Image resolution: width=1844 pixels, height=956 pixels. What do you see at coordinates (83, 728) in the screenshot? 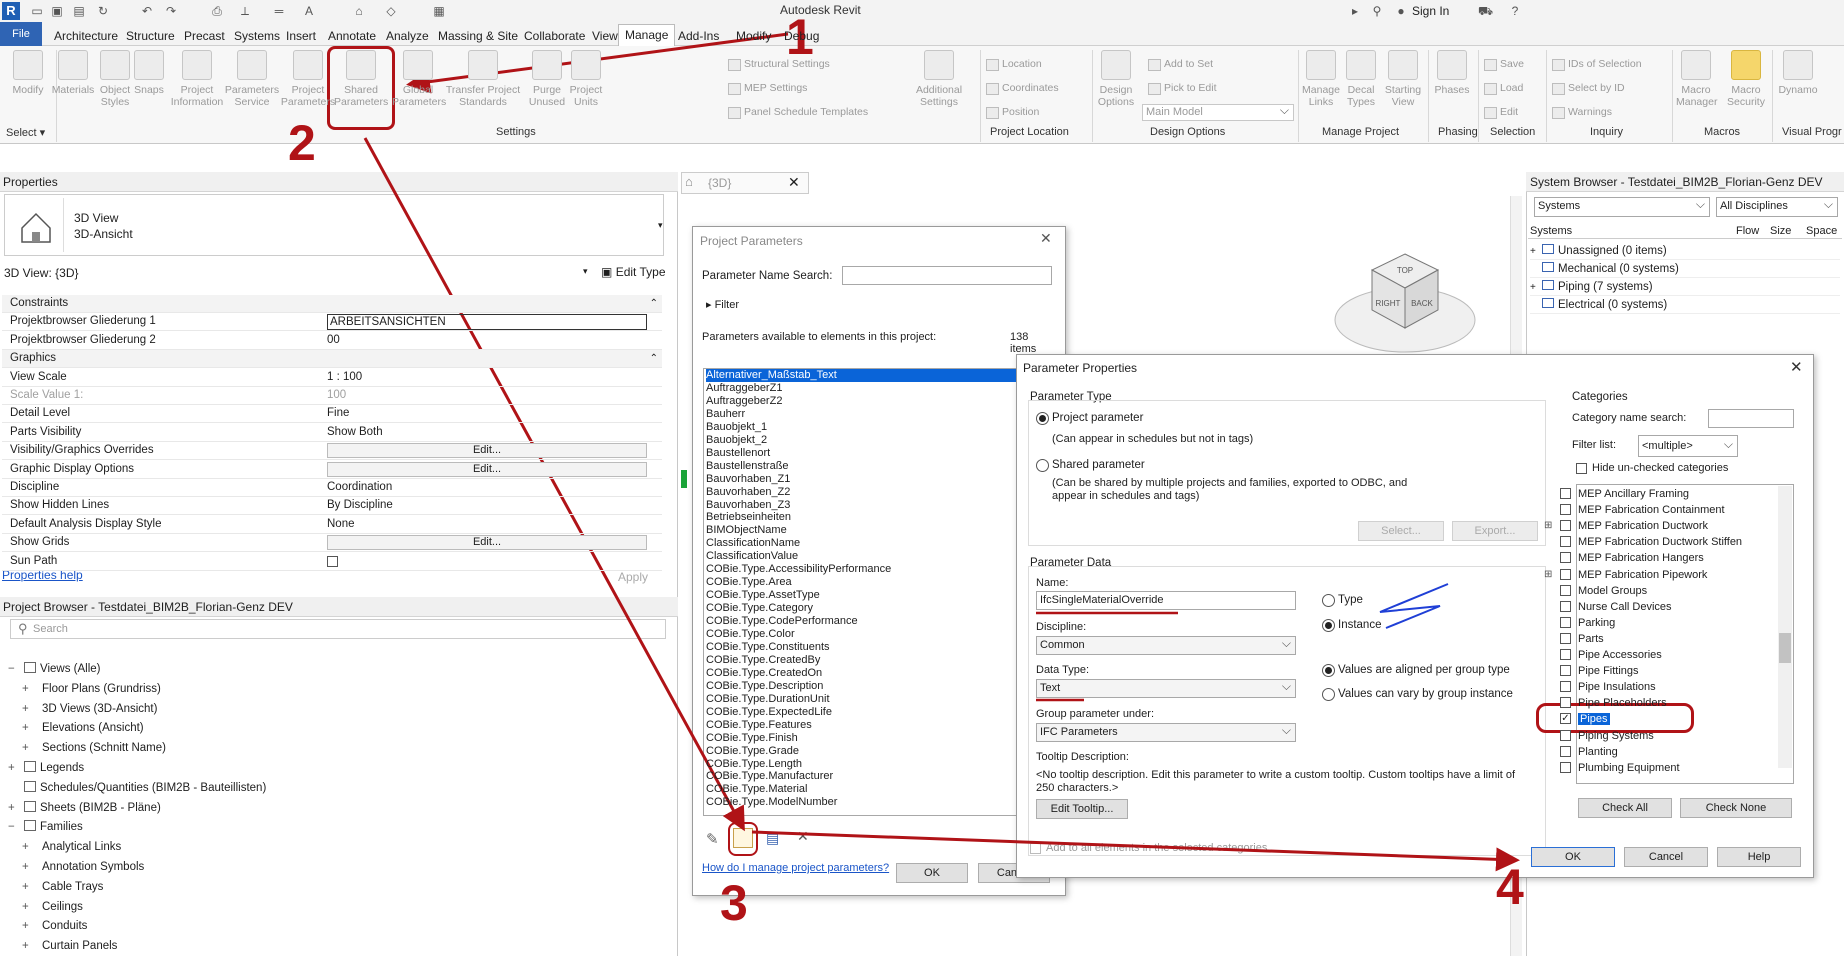
I see `browser-item-elevations-ansicht: + Elevations (Ansicht)` at bounding box center [83, 728].